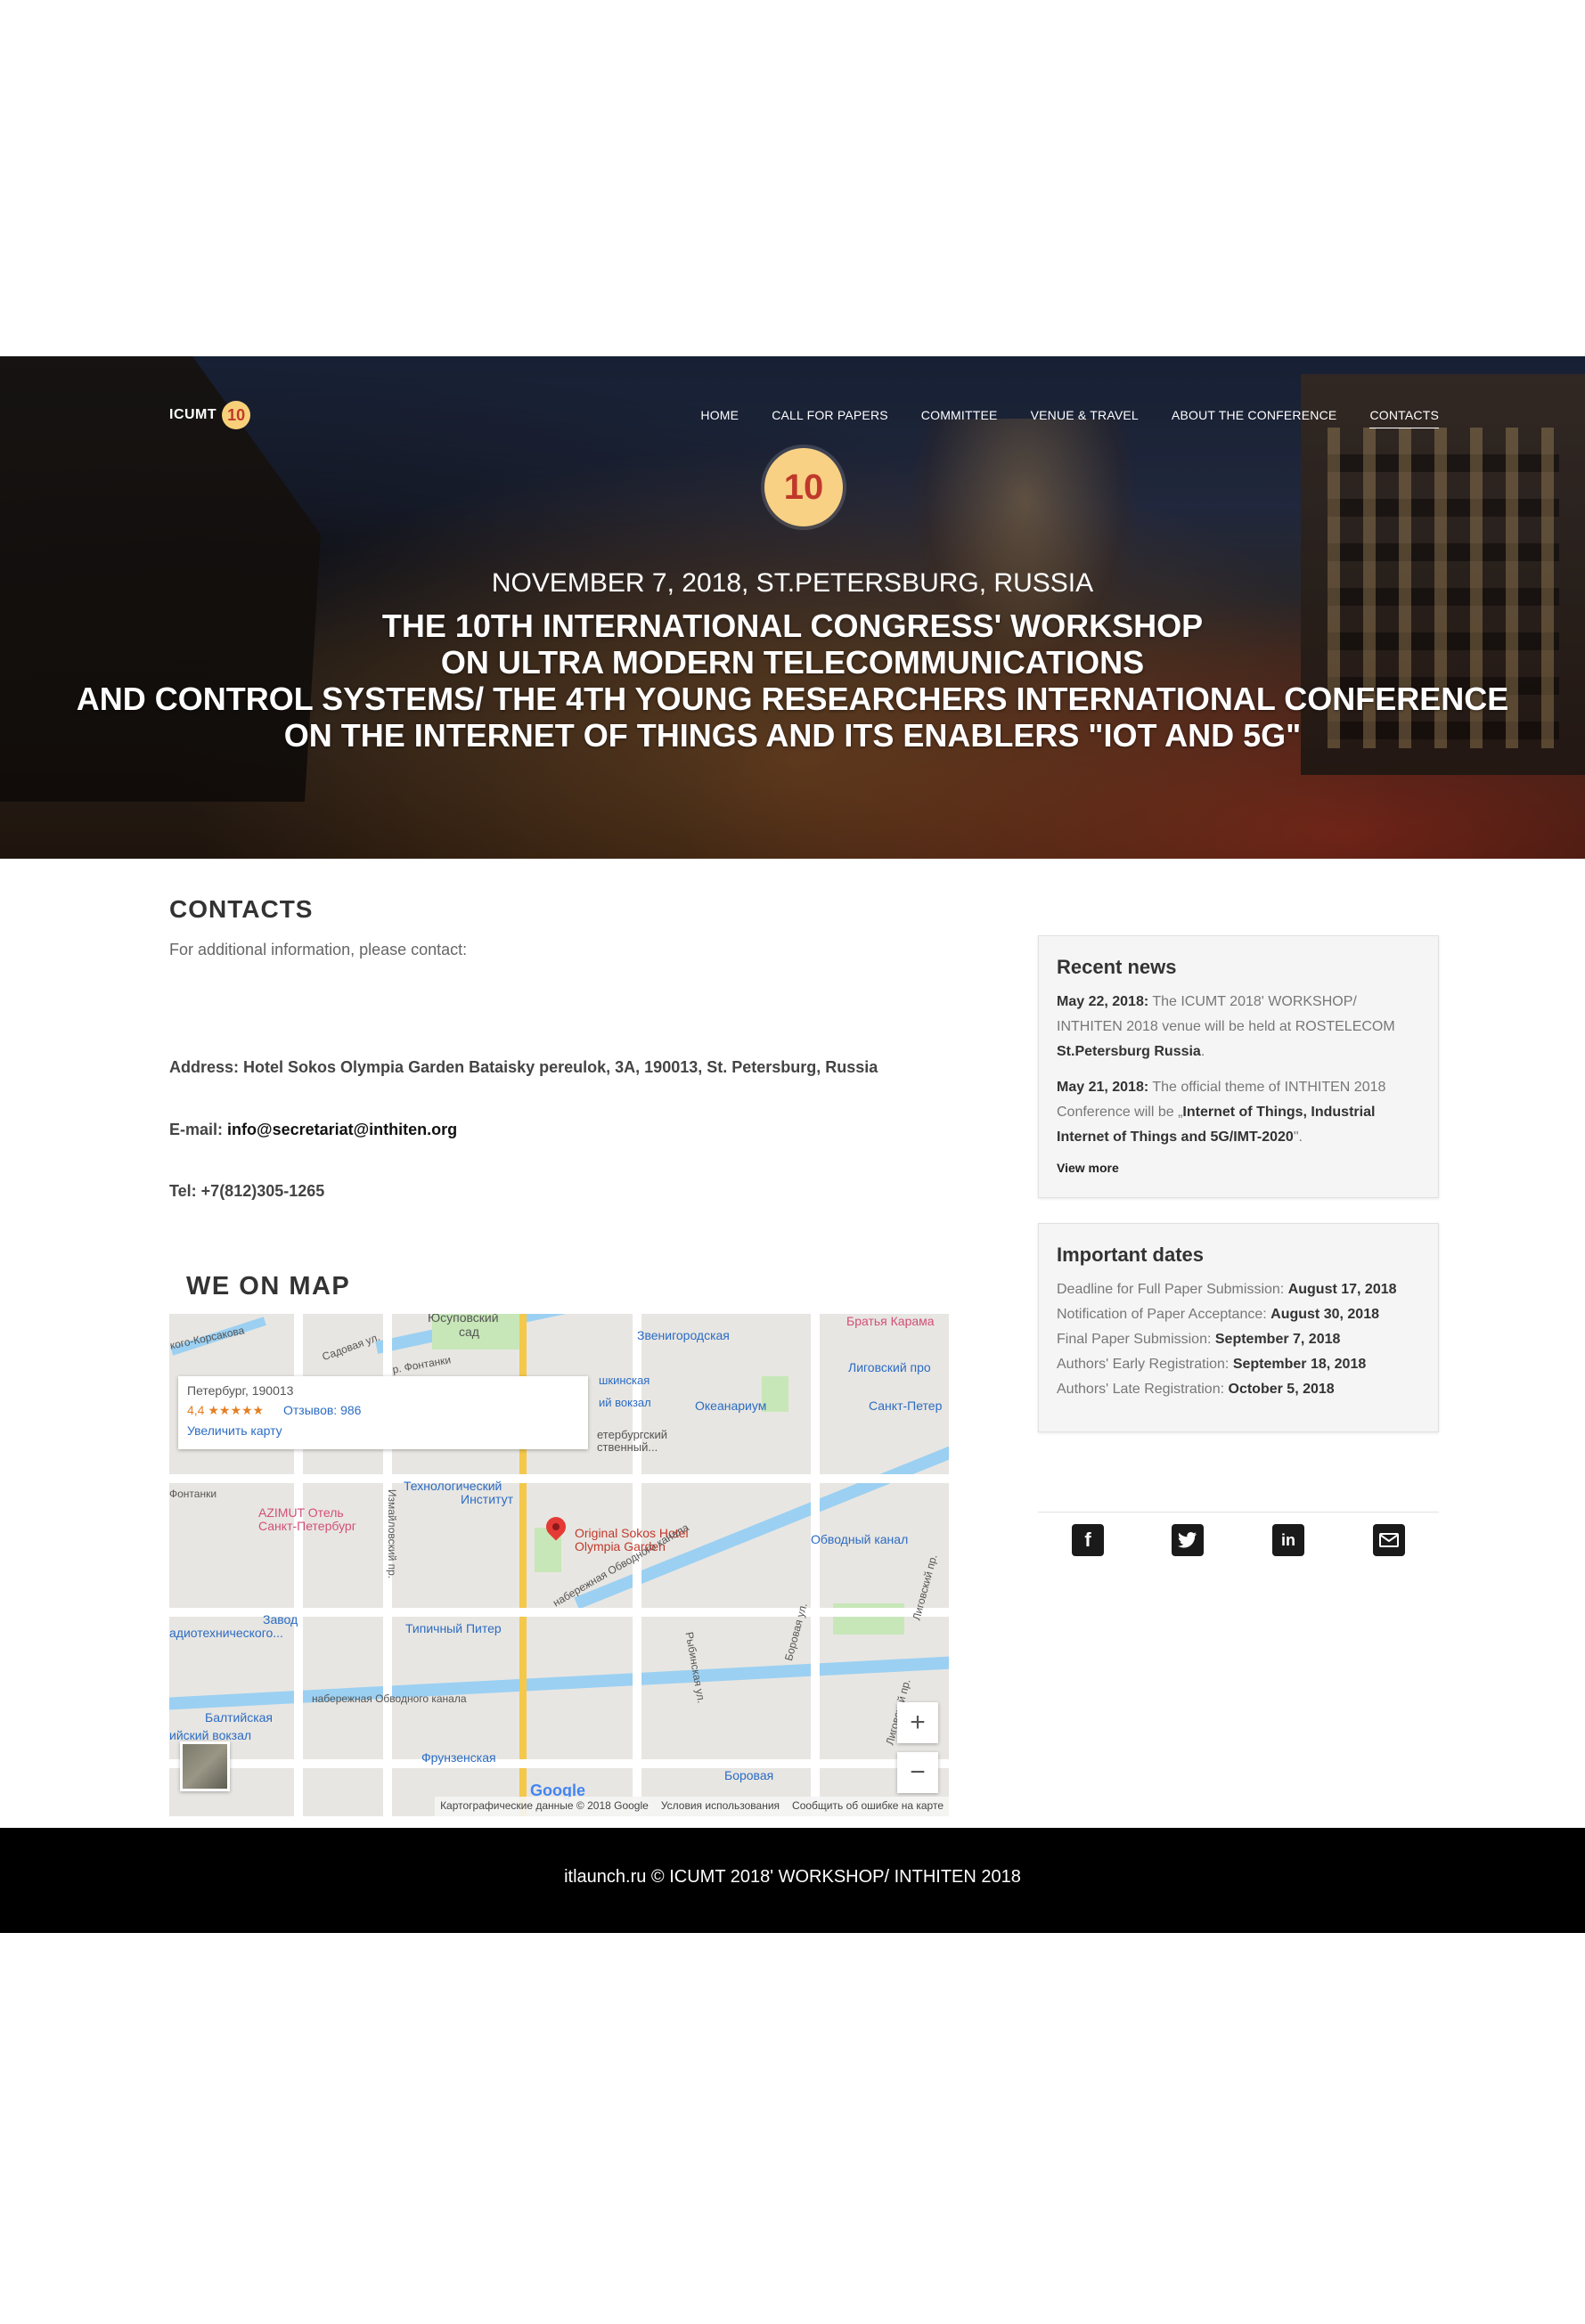 The image size is (1585, 2324). Describe the element at coordinates (459, 1757) in the screenshot. I see `map-label: Фрунзенская` at that location.